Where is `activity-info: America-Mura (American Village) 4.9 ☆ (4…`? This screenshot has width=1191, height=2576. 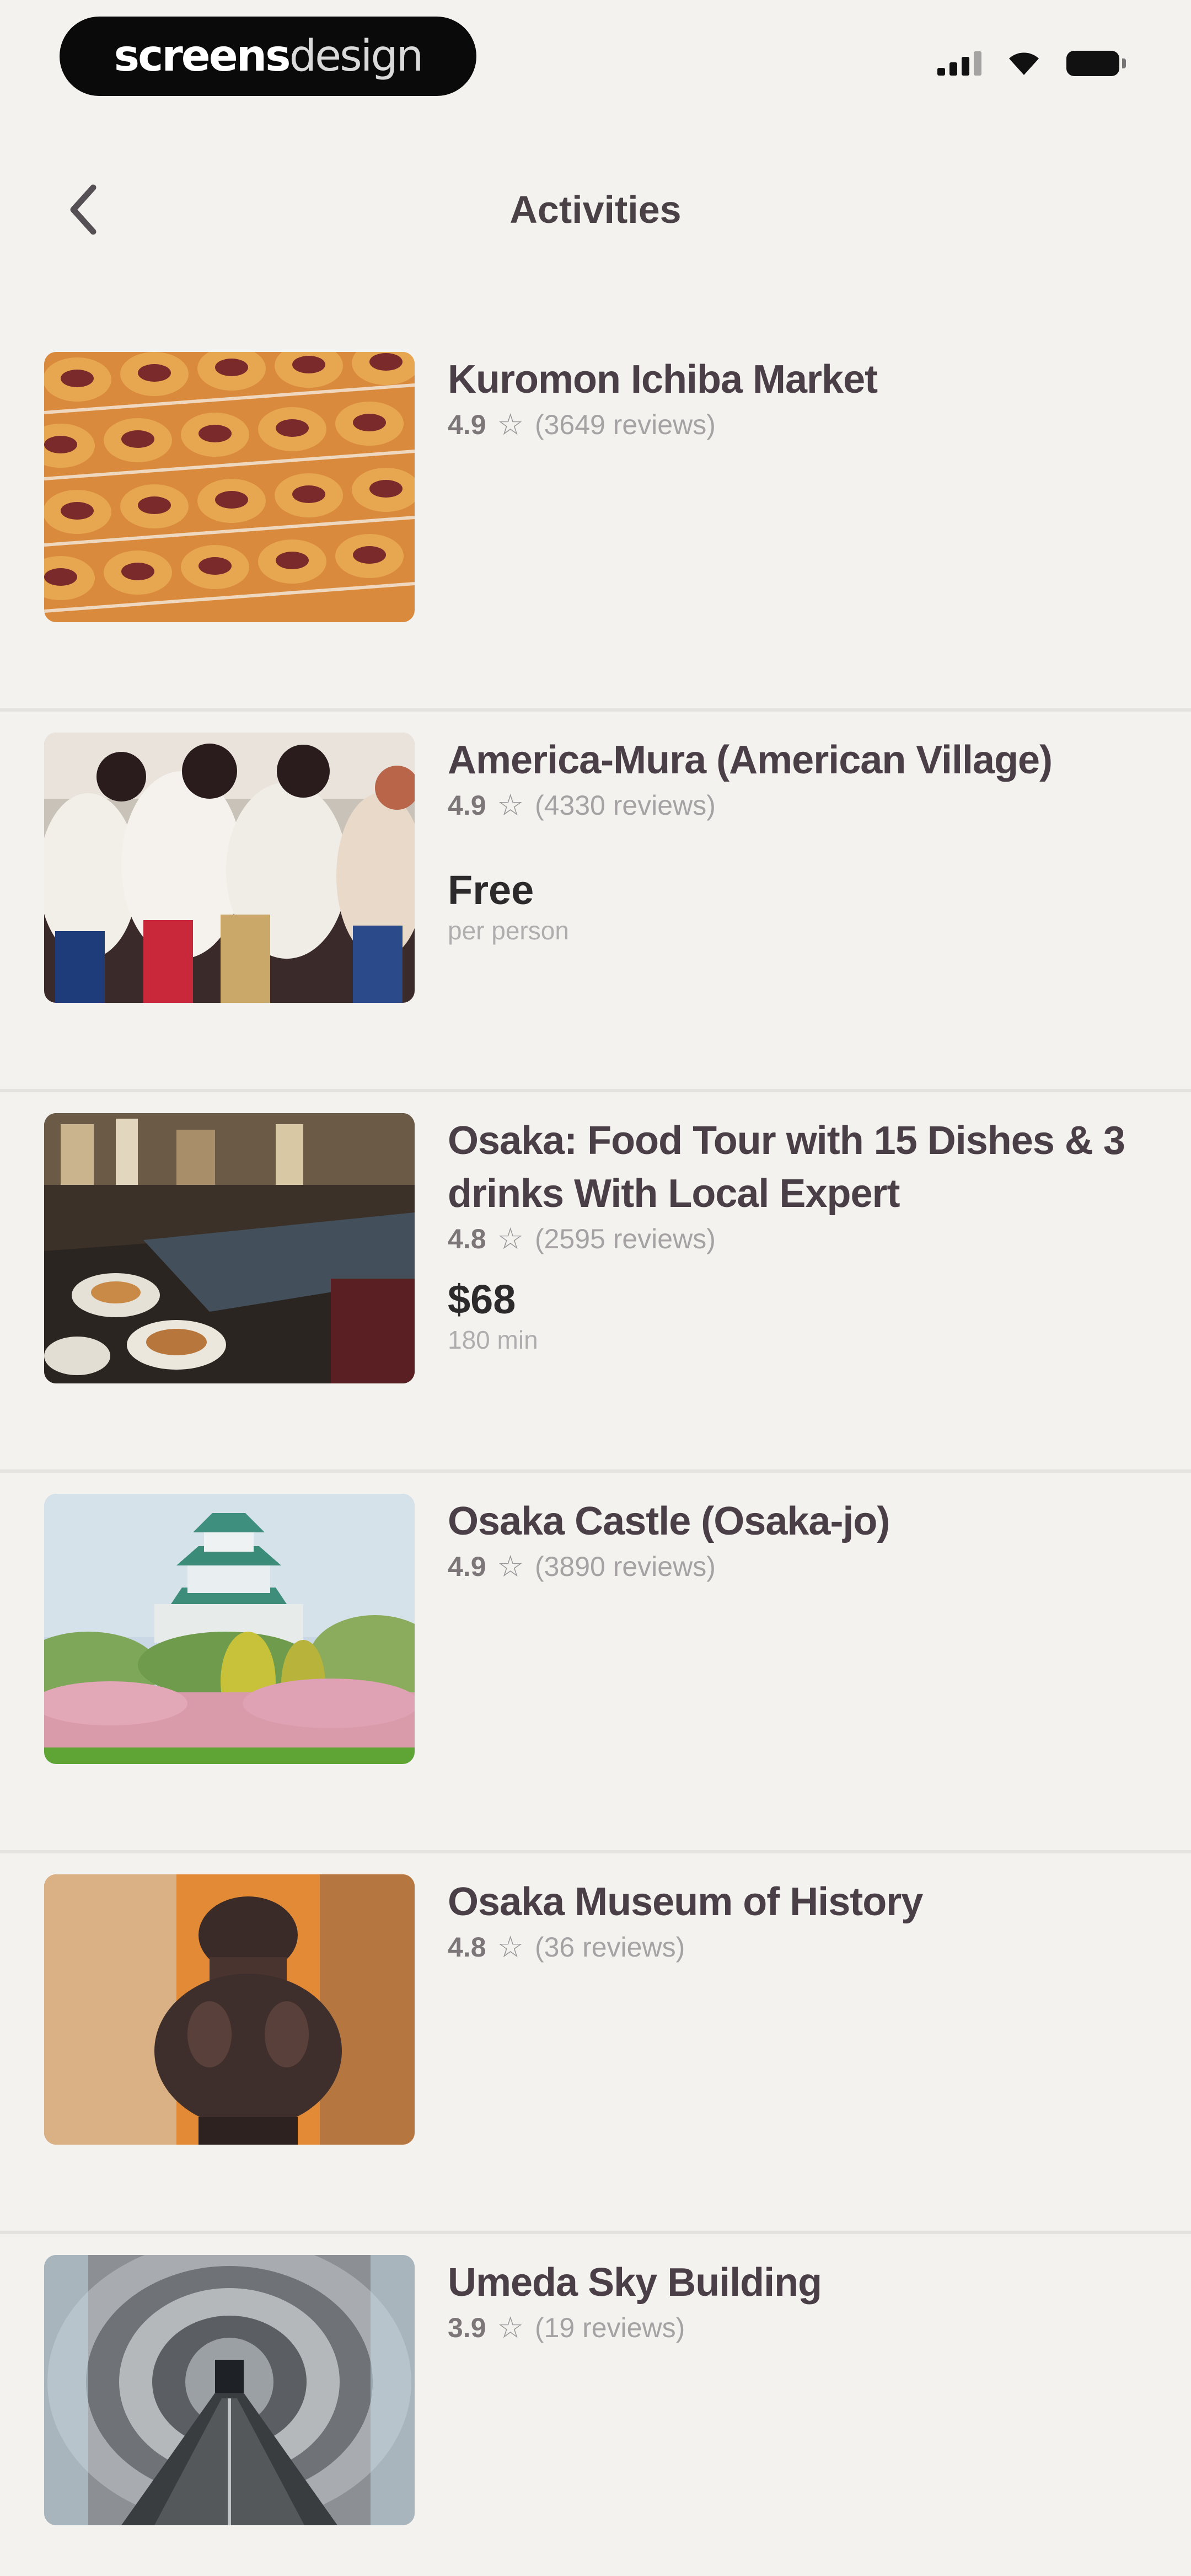
activity-info: America-Mura (American Village) 4.9 ☆ (4… is located at coordinates (806, 839).